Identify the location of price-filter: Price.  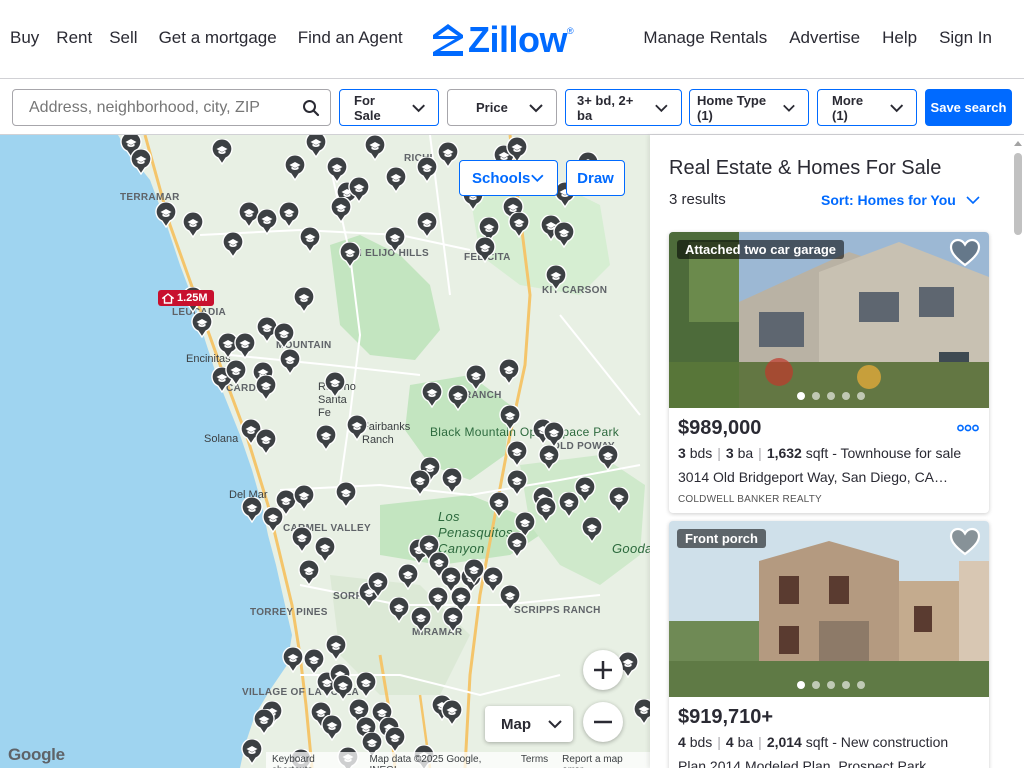
(502, 107).